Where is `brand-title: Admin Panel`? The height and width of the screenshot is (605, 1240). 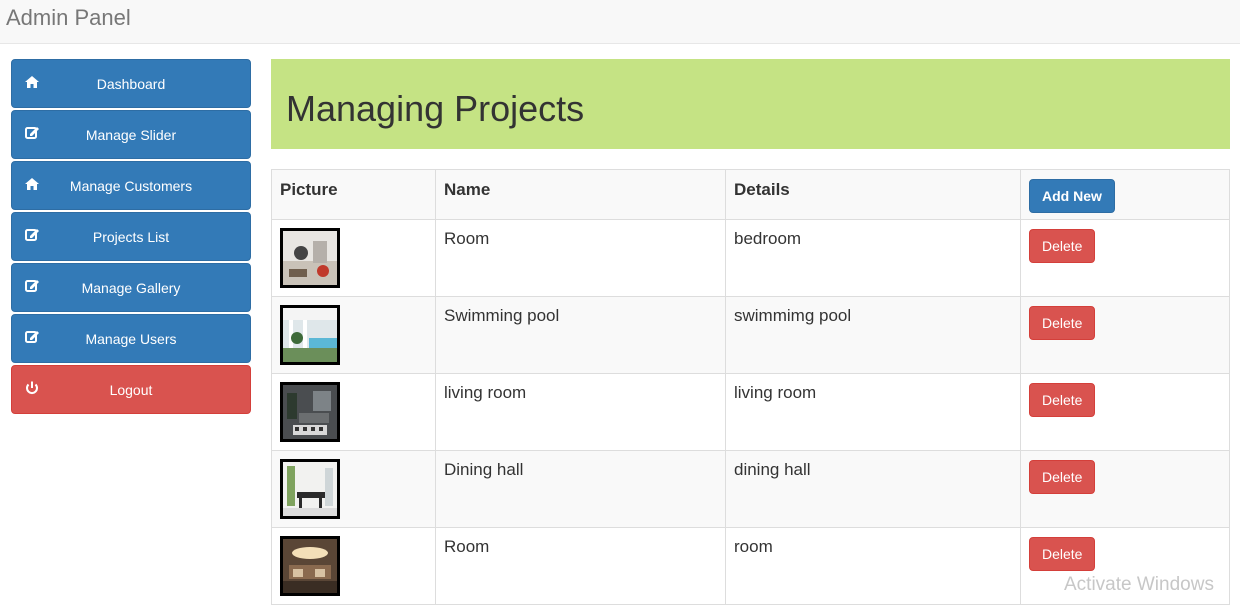
brand-title: Admin Panel is located at coordinates (68, 18).